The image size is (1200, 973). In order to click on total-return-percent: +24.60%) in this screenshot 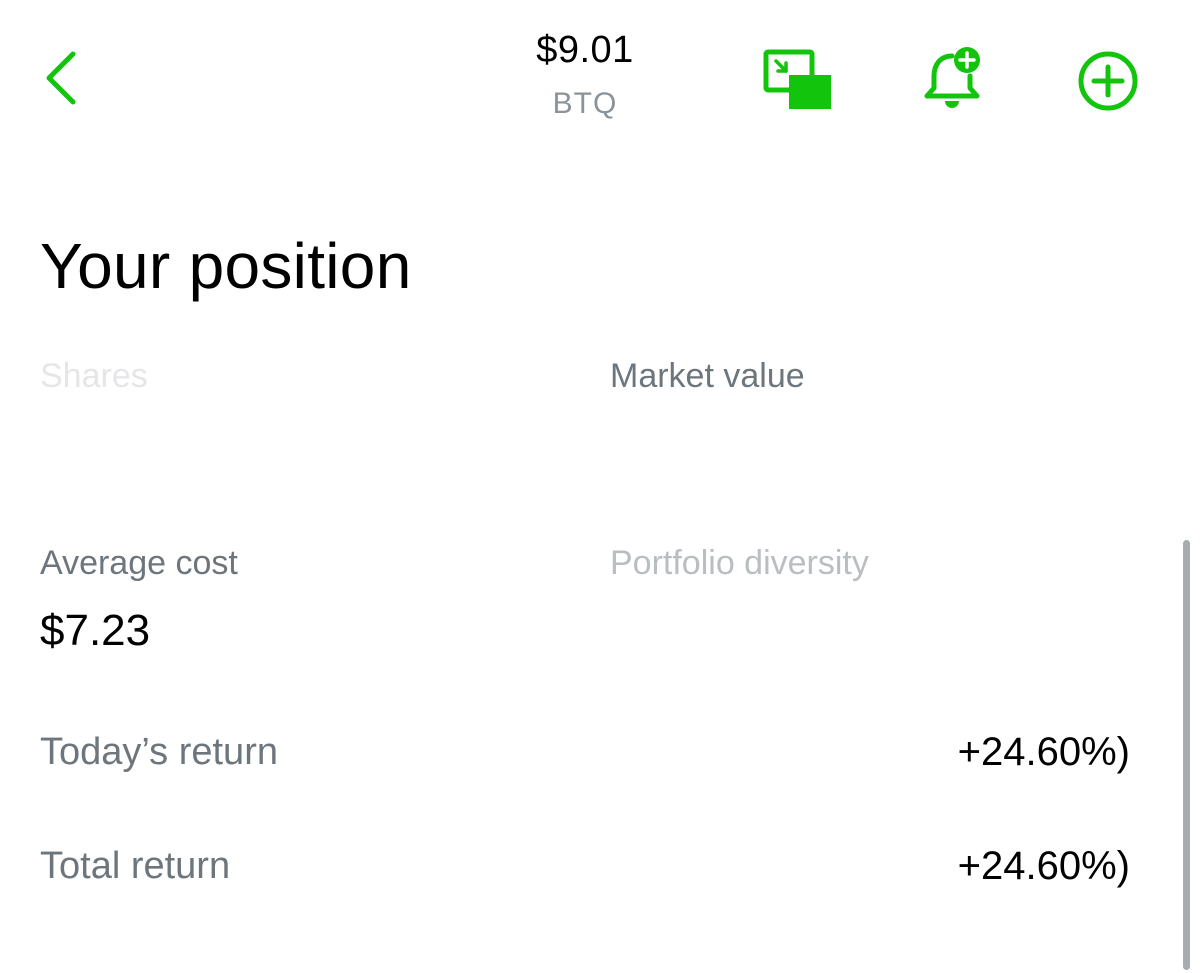, I will do `click(1043, 866)`.